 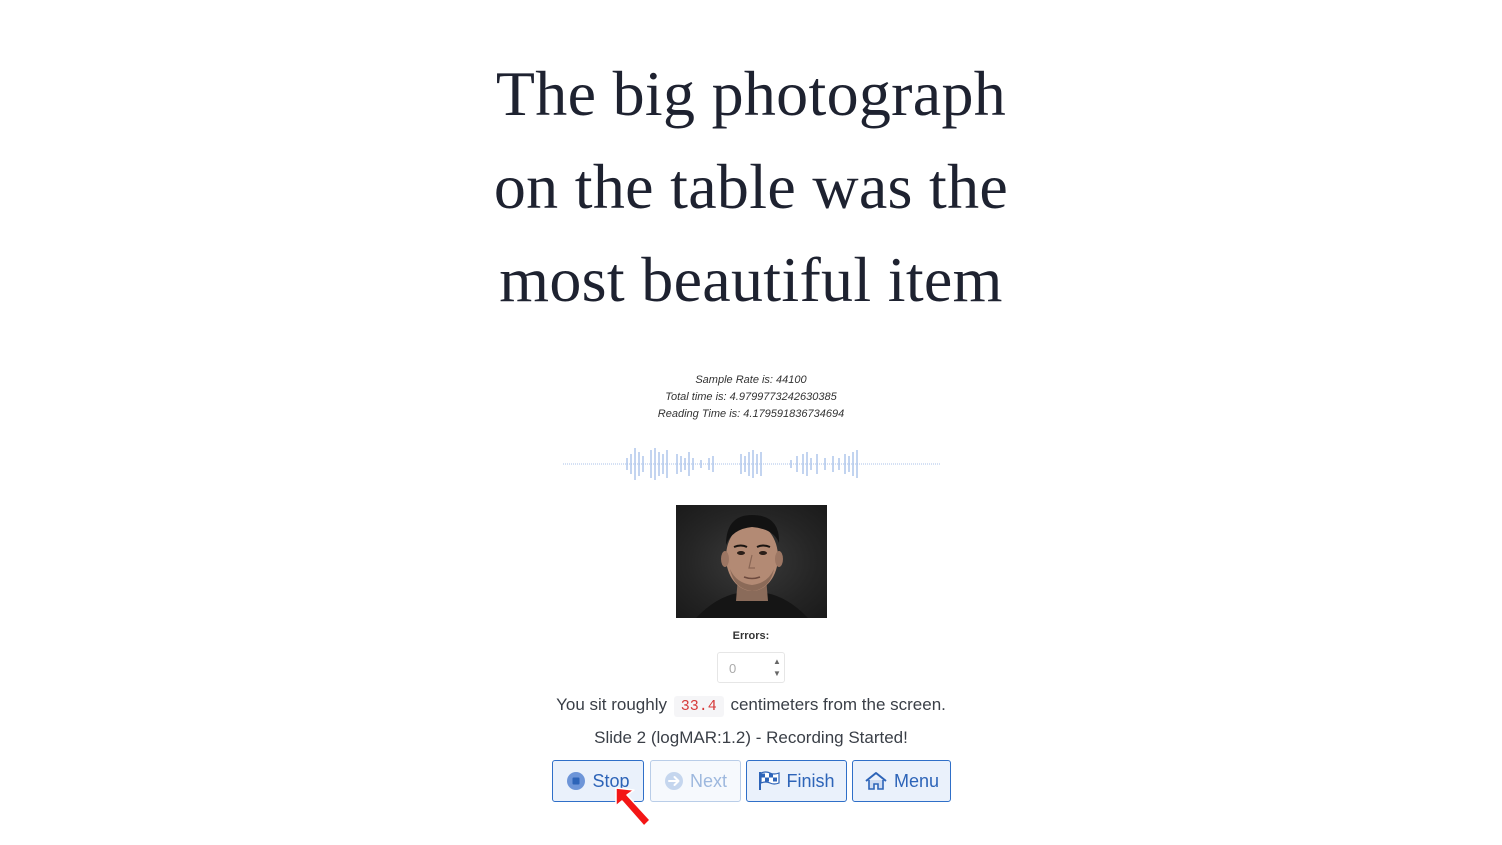 I want to click on menu-button-label: Menu, so click(x=916, y=780).